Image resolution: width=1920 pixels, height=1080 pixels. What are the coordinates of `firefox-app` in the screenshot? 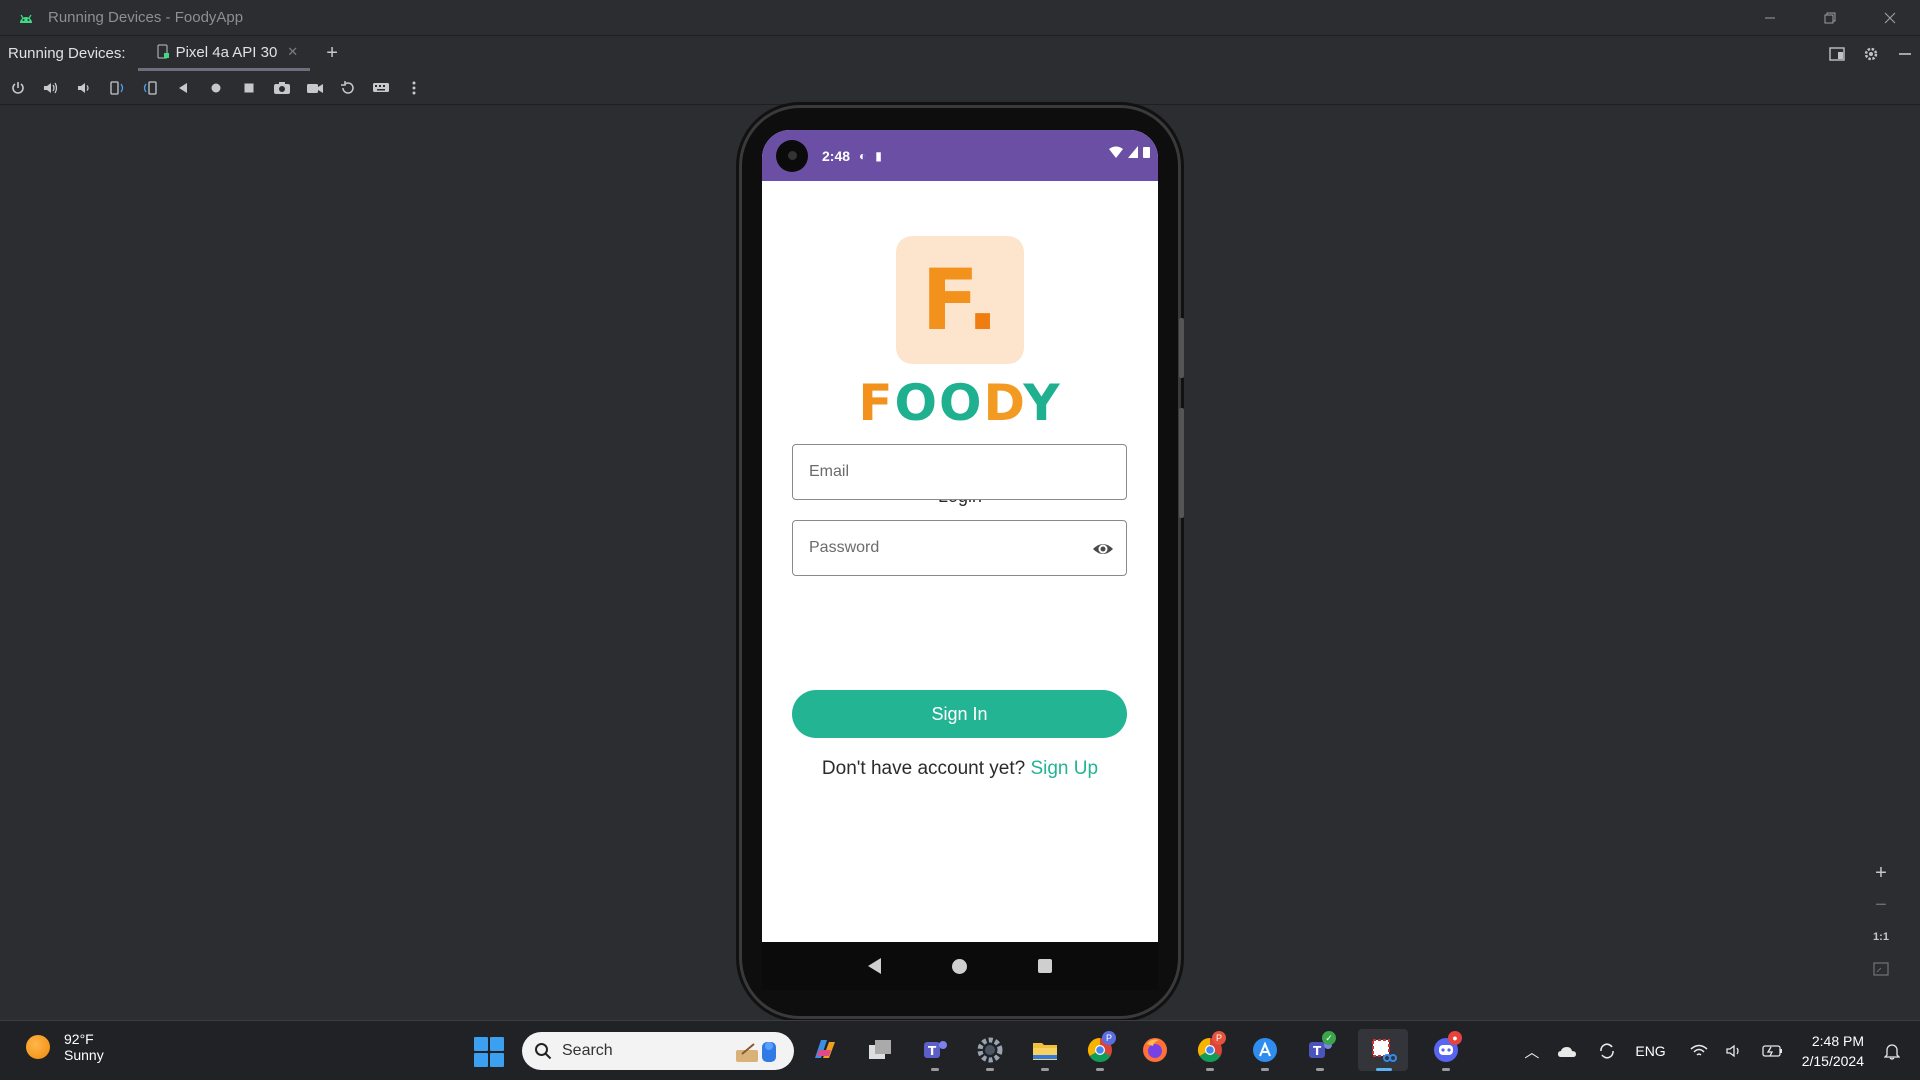 It's located at (1155, 1050).